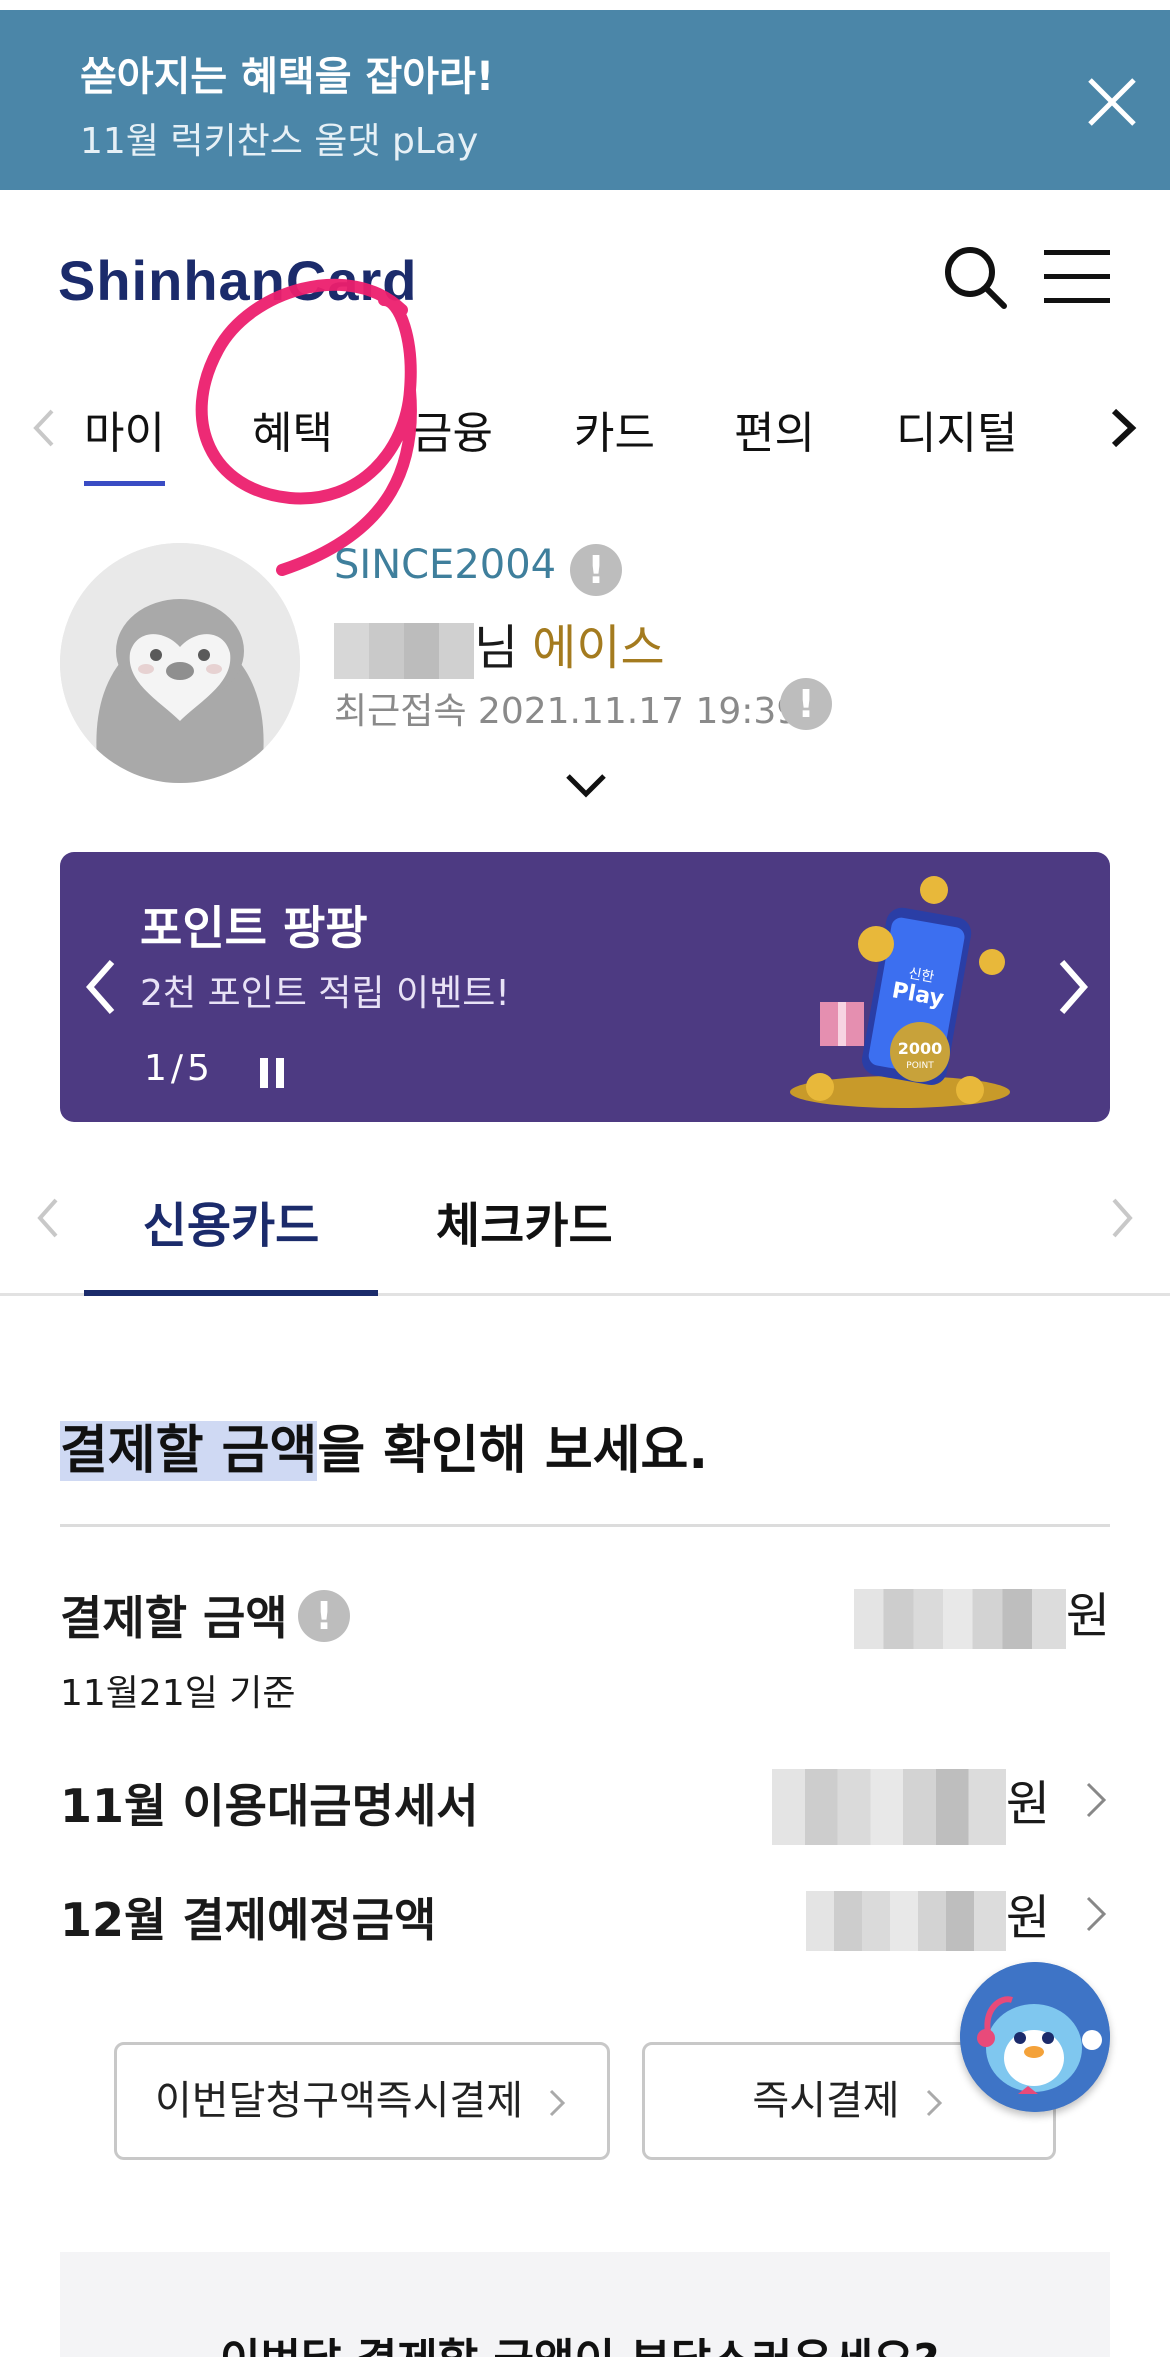  Describe the element at coordinates (496, 648) in the screenshot. I see `name-suffix: 님` at that location.